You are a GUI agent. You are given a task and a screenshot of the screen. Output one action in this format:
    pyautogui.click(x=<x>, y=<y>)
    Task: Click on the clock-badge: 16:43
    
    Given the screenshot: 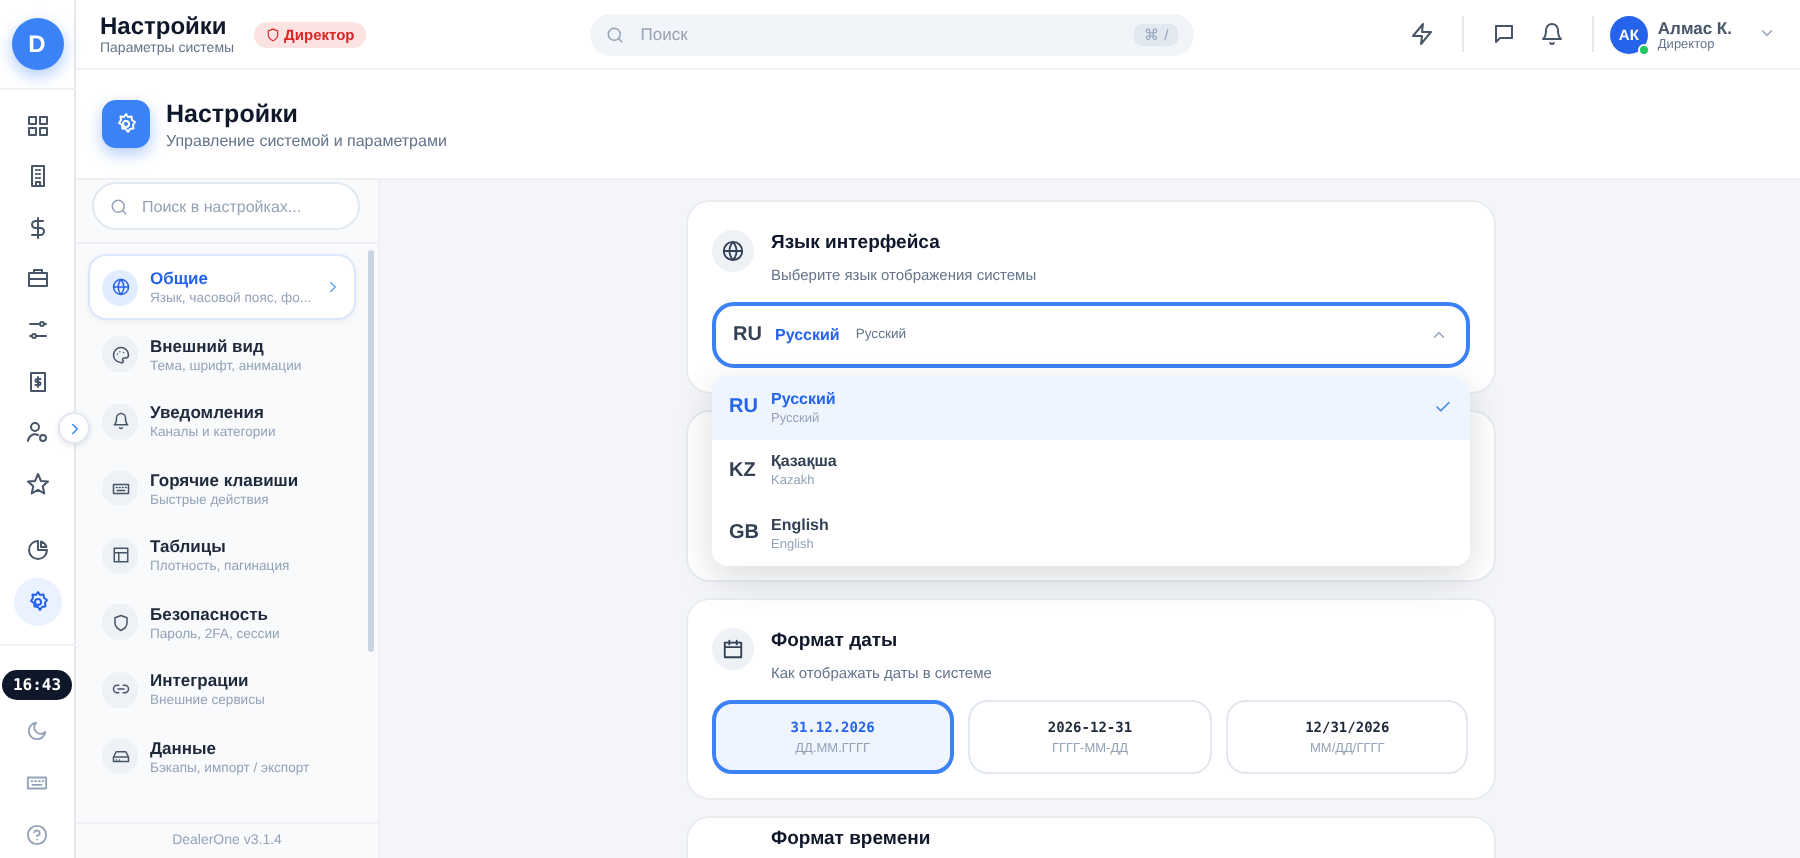 What is the action you would take?
    pyautogui.click(x=37, y=684)
    